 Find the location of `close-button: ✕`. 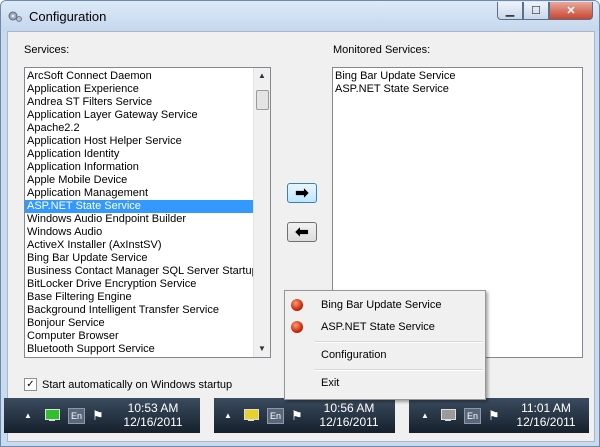

close-button: ✕ is located at coordinates (571, 11).